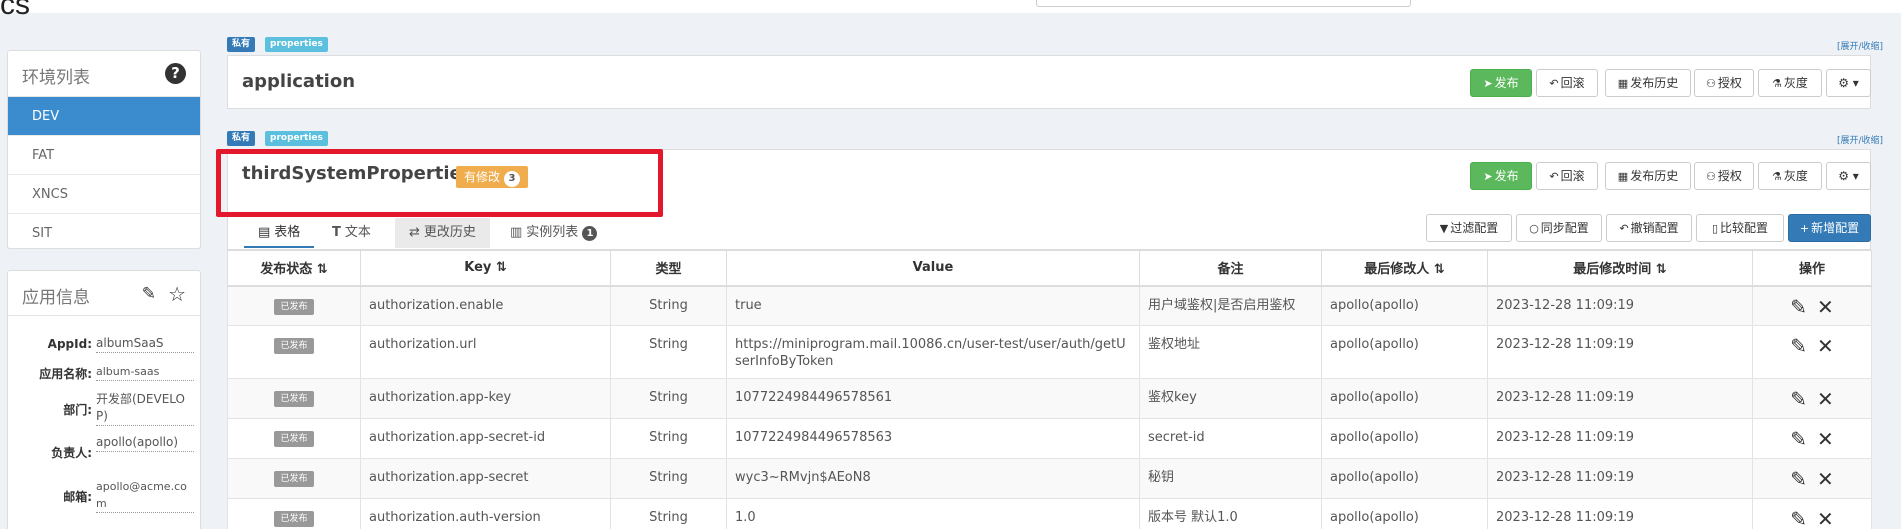  Describe the element at coordinates (175, 73) in the screenshot. I see `question-circle-icon: ?` at that location.